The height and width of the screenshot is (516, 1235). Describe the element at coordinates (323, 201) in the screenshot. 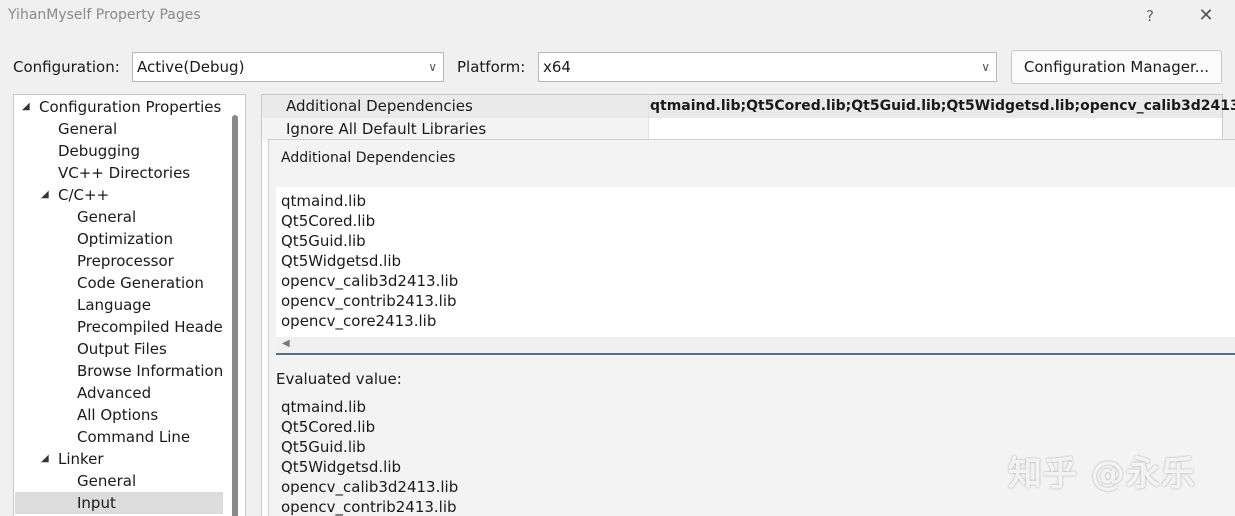

I see `dependency-line: qtmaind.lib` at that location.